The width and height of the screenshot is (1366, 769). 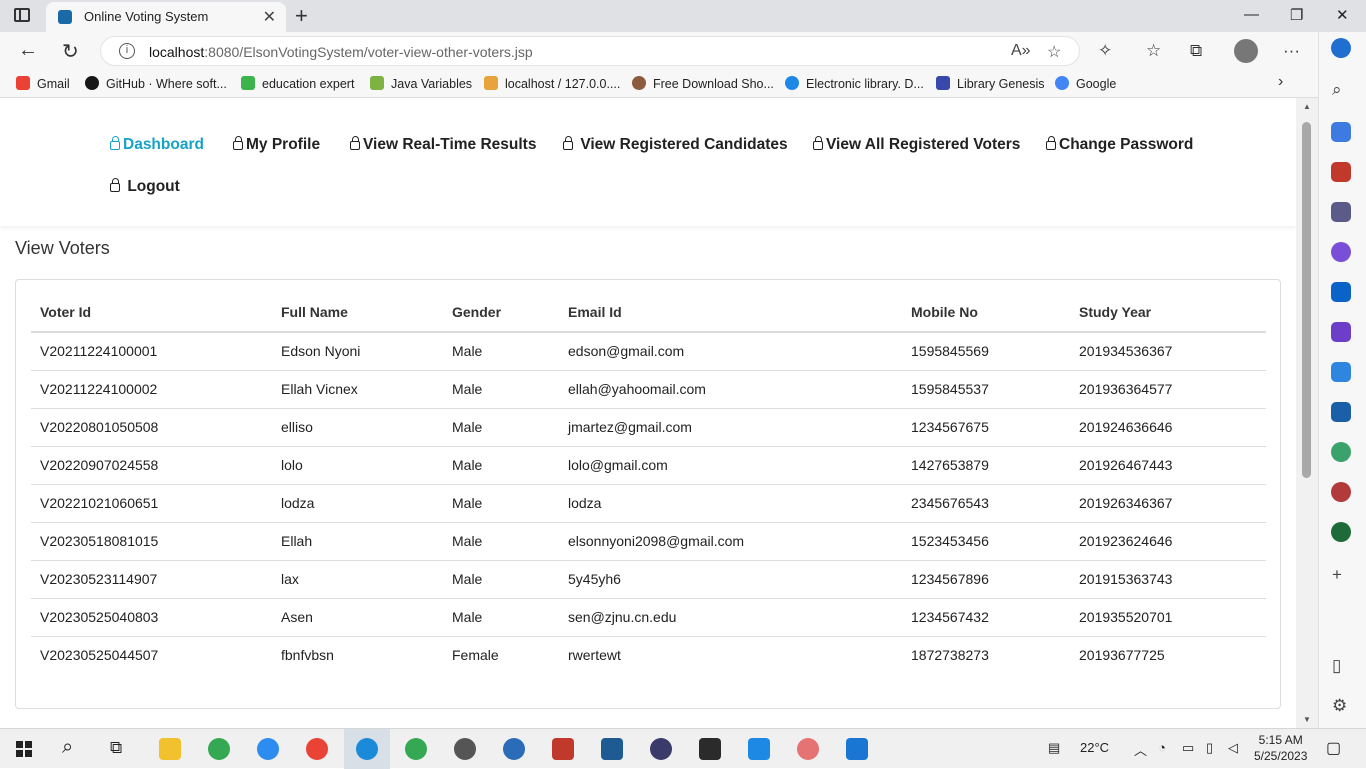 I want to click on nav-my-profile: My Profile, so click(x=276, y=145).